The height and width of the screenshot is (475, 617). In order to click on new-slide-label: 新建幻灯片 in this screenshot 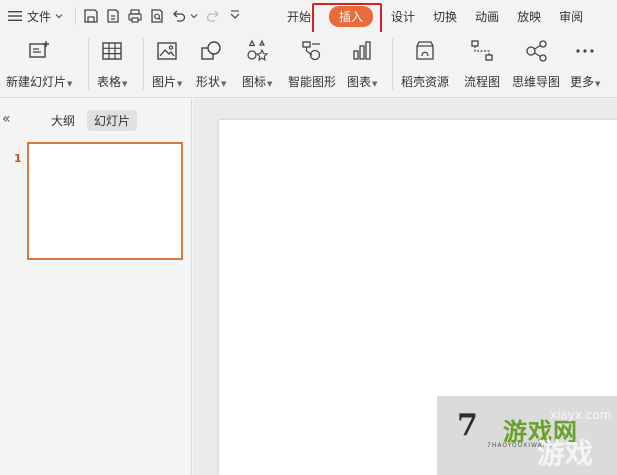, I will do `click(36, 82)`.